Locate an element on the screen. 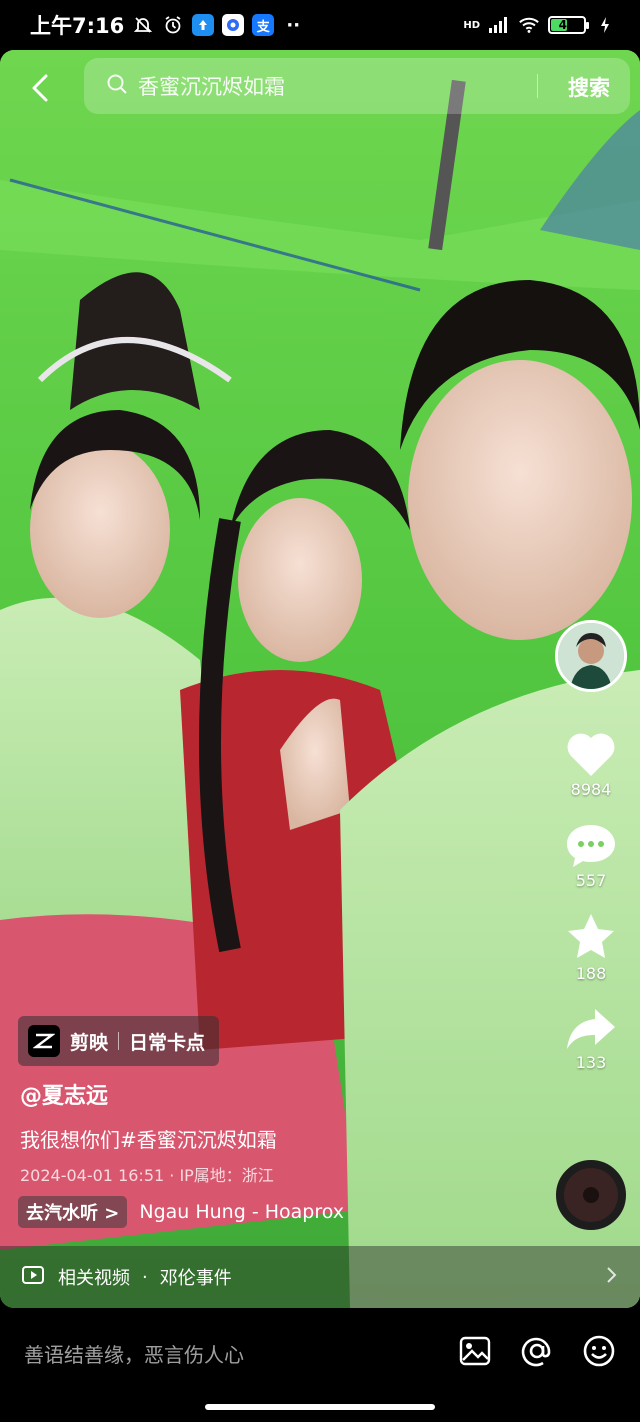  share-action: 133 is located at coordinates (591, 1038).